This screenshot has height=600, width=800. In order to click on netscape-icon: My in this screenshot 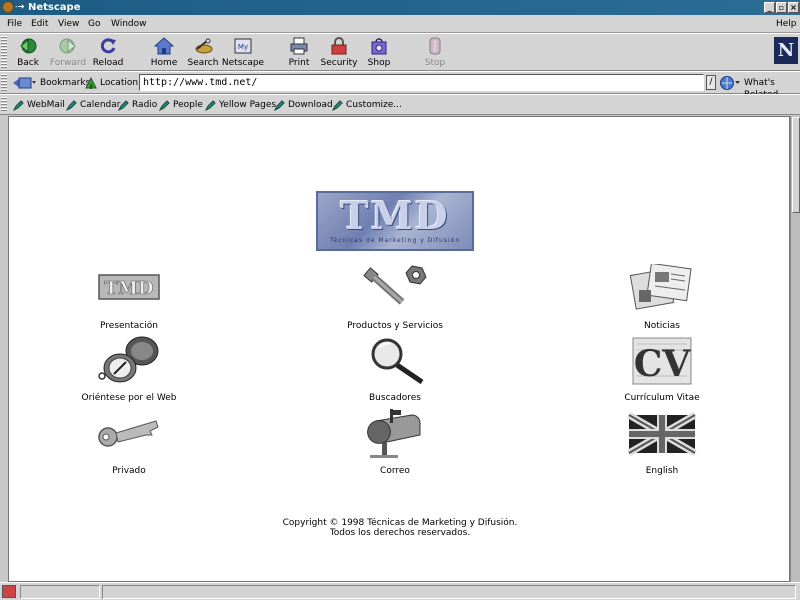, I will do `click(243, 46)`.